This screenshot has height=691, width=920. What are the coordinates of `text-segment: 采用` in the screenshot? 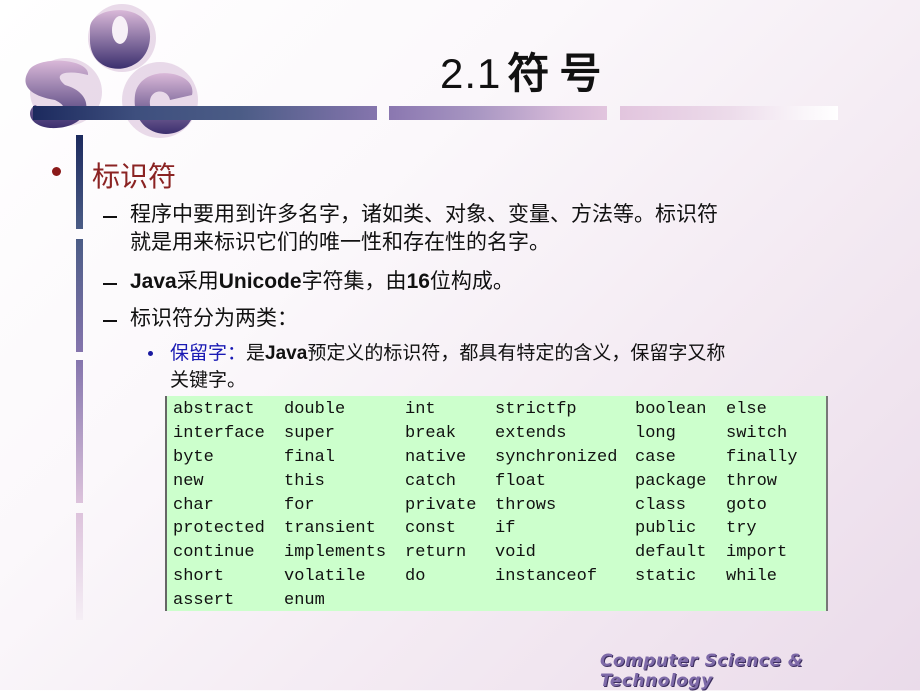 It's located at (197, 281).